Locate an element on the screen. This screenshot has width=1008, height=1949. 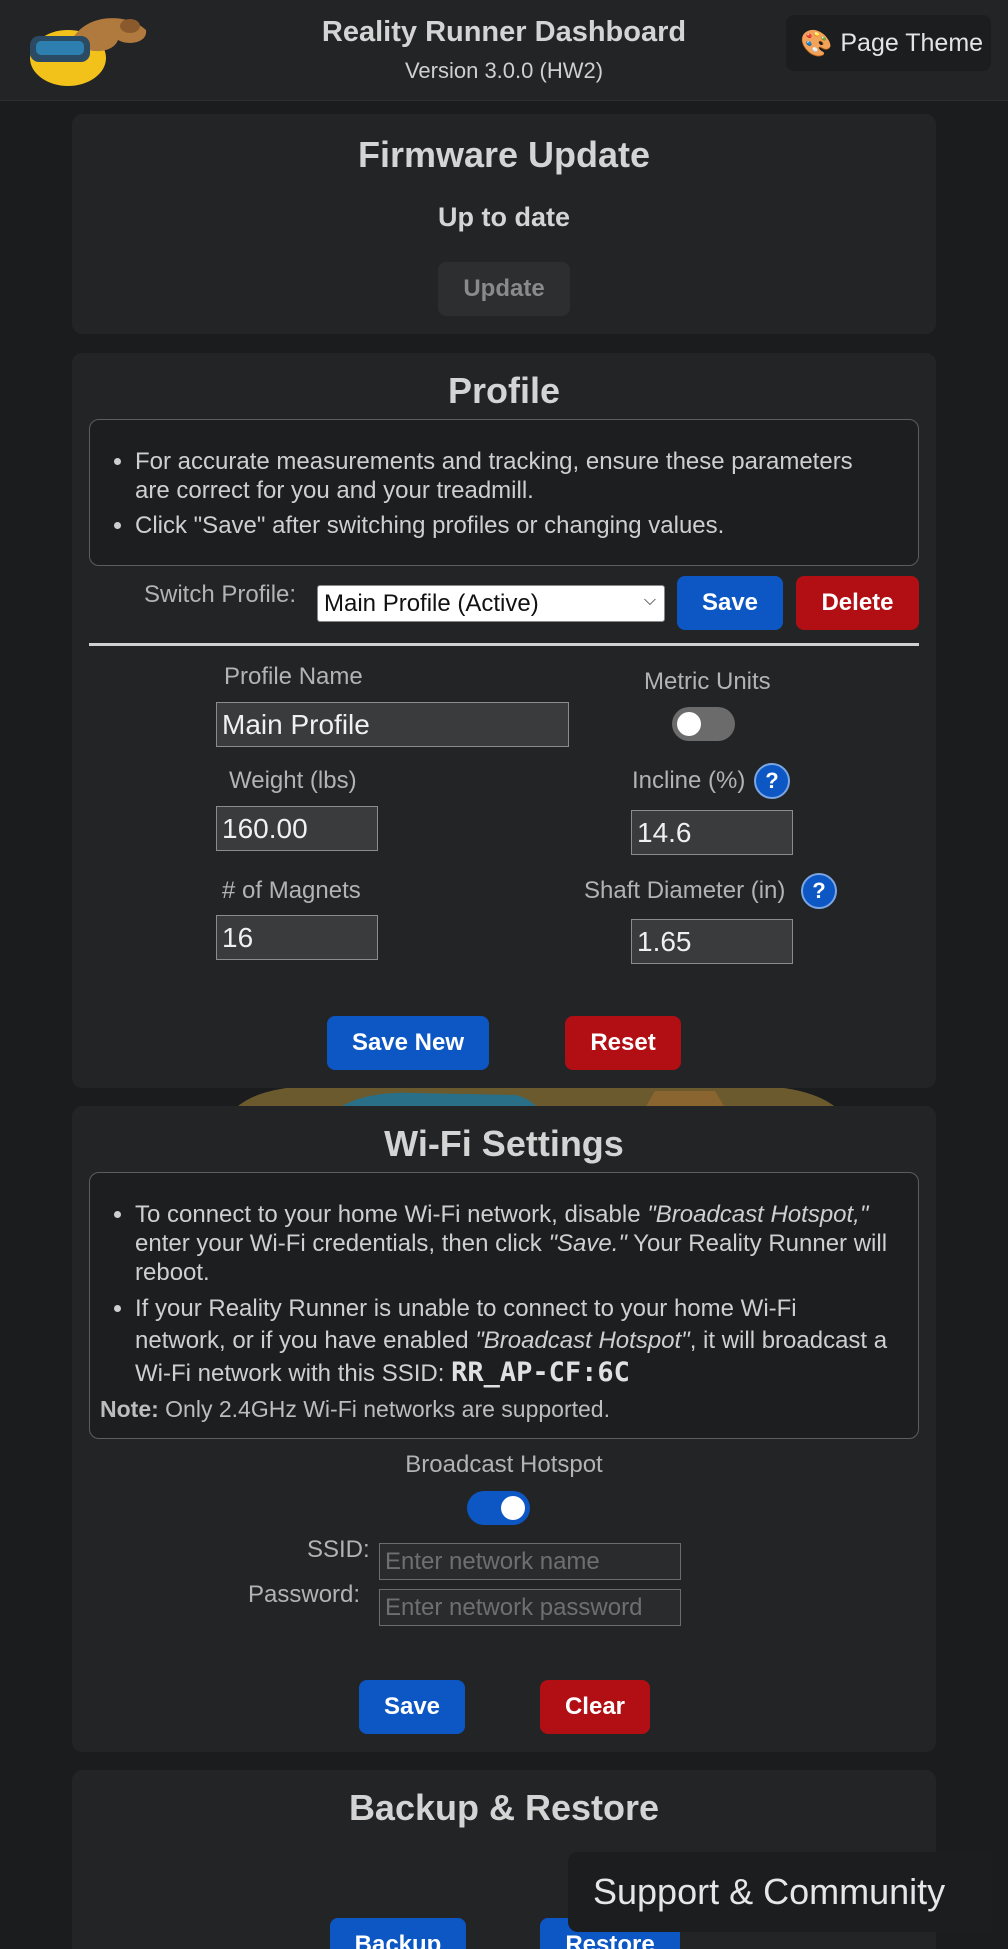
reset-profile-button: Reset is located at coordinates (623, 1043).